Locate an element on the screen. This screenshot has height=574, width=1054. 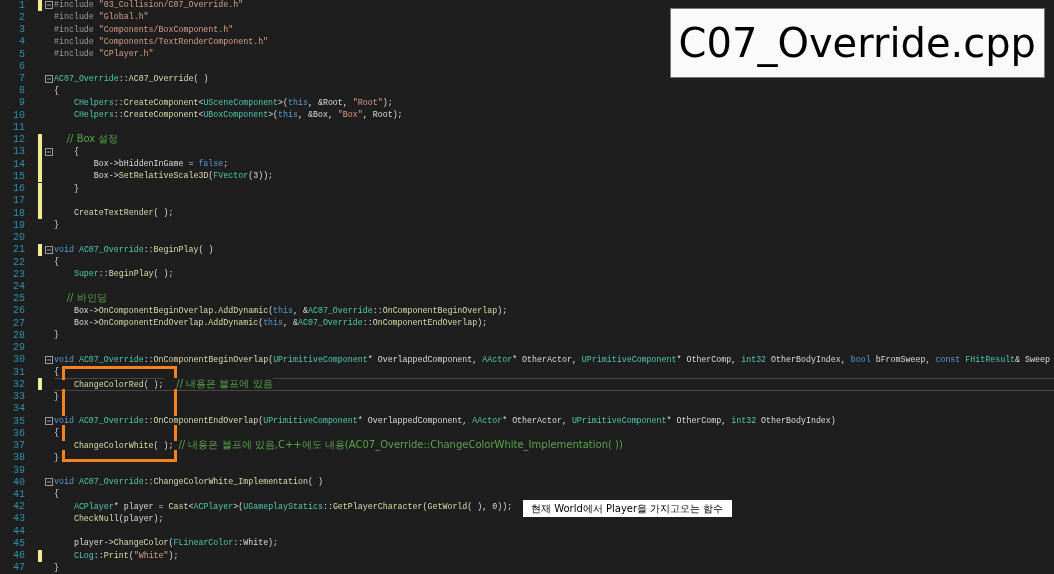
code-line: #include "Components/BoxComponent.h" is located at coordinates (144, 29).